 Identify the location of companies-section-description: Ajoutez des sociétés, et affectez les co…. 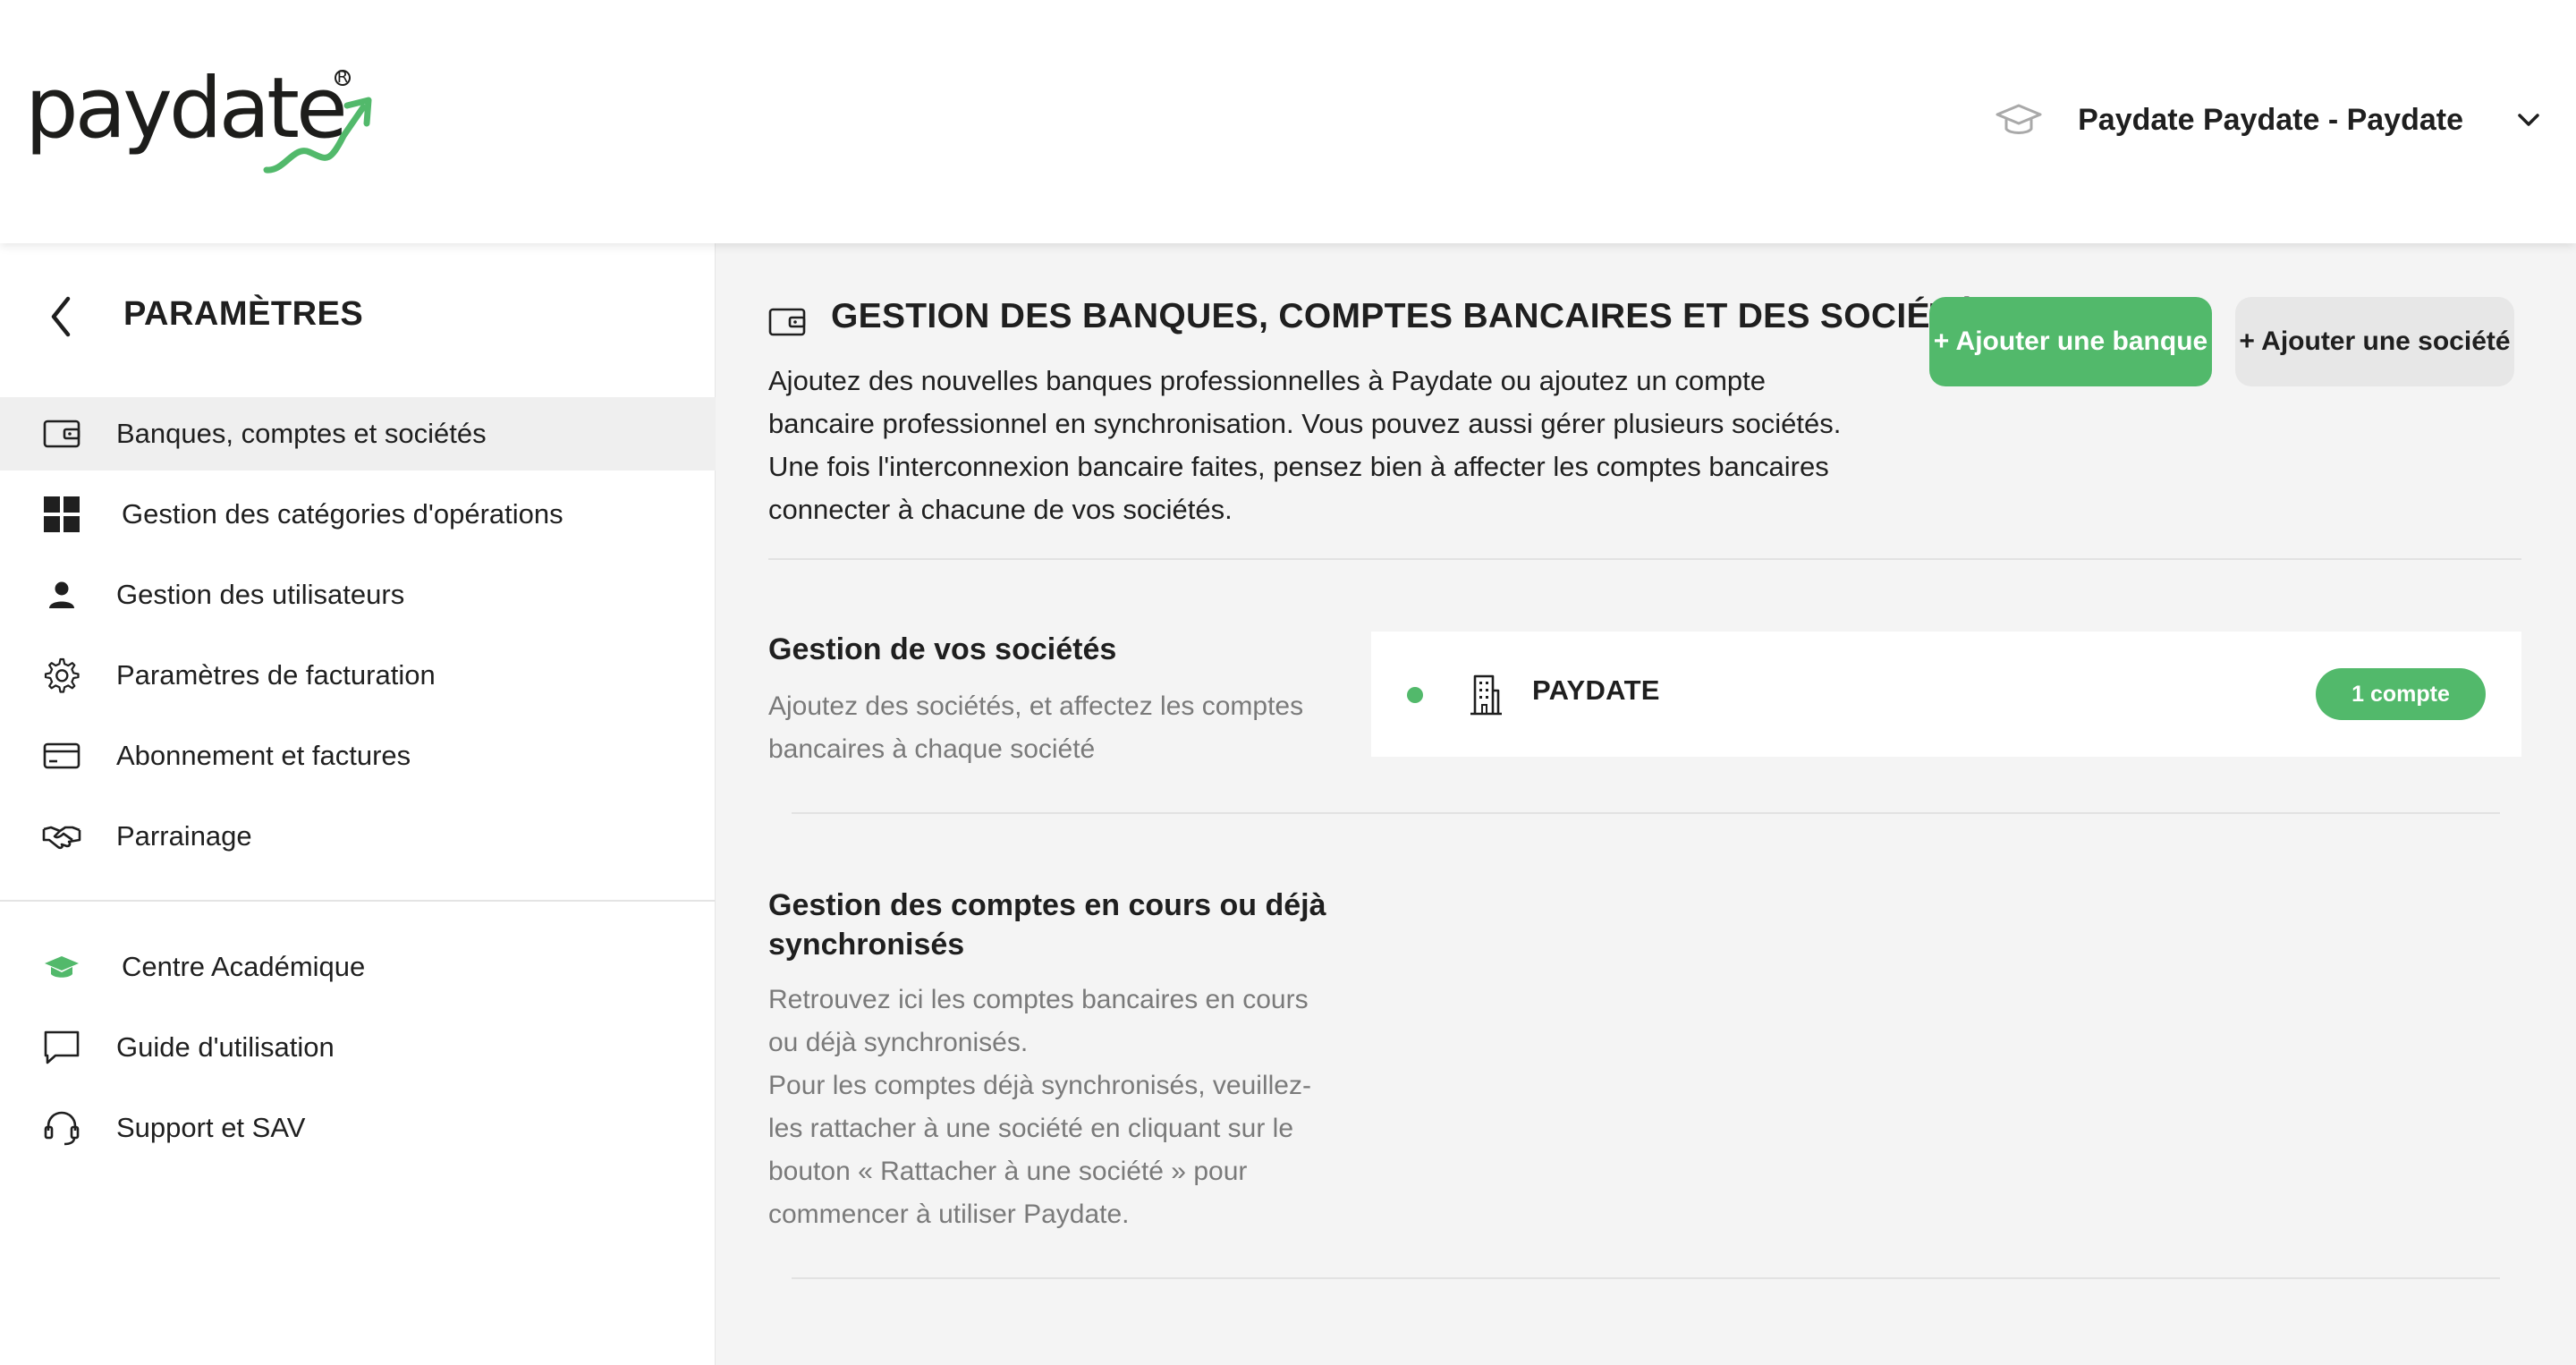
(1036, 727).